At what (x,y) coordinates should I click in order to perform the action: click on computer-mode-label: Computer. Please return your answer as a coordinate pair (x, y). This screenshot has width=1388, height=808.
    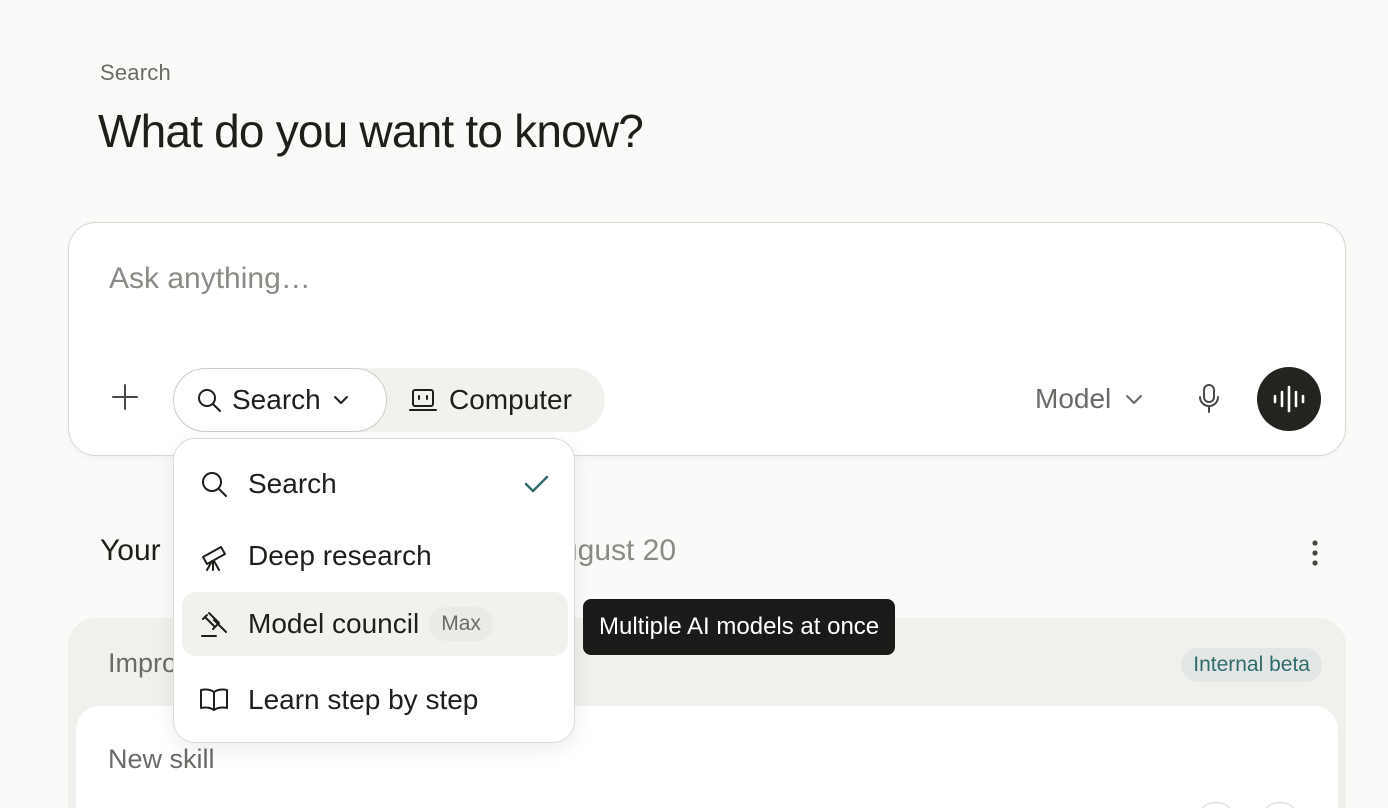
    Looking at the image, I should click on (510, 399).